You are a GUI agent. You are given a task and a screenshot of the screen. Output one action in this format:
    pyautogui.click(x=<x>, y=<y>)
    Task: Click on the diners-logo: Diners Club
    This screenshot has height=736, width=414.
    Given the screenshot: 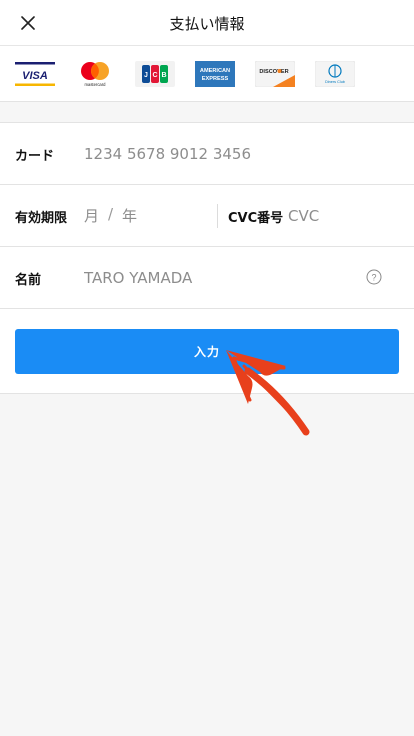 What is the action you would take?
    pyautogui.click(x=335, y=74)
    